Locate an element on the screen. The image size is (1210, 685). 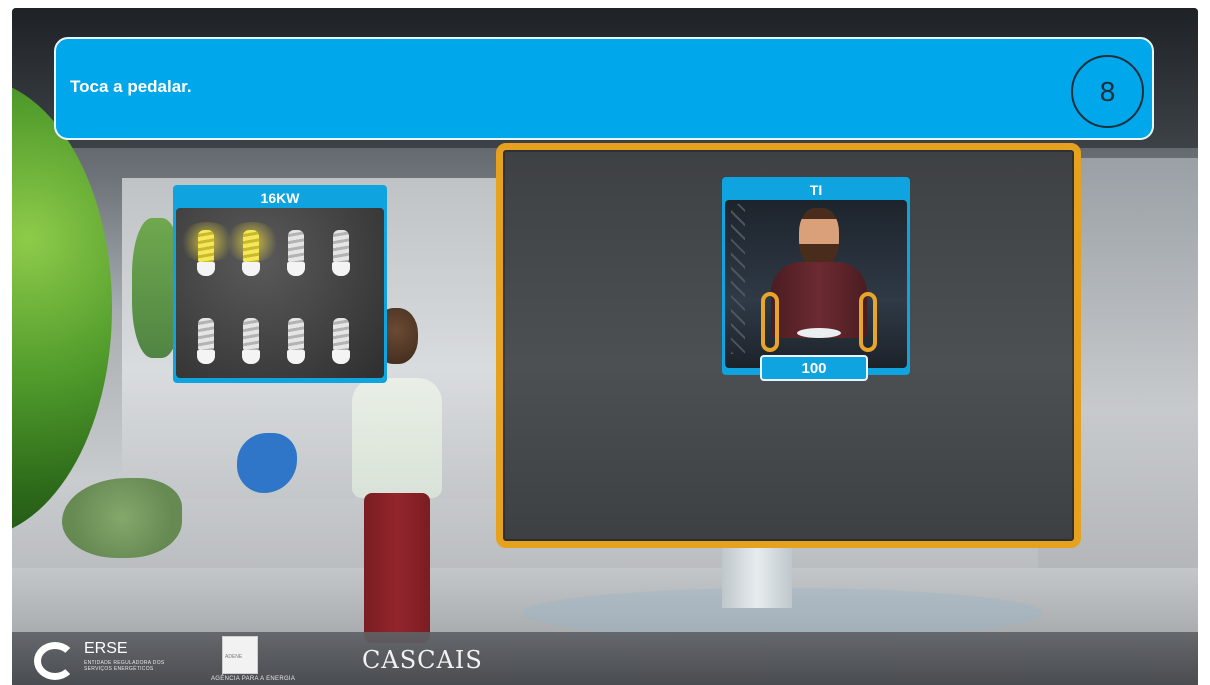
instruction-text: Toca a pedalar. is located at coordinates (131, 86).